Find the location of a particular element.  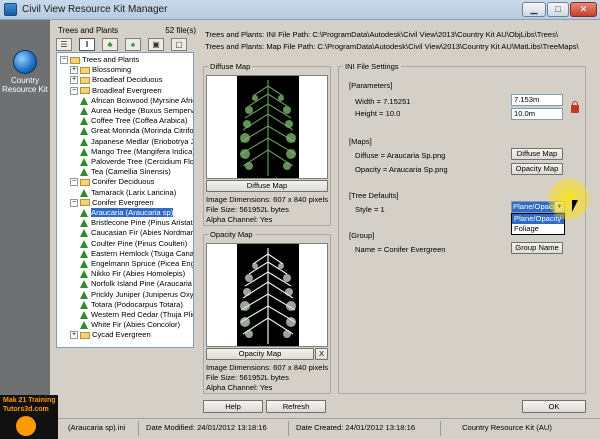

tree-plant-item: Norfolk Island Pine (Araucaria h is located at coordinates (136, 284).